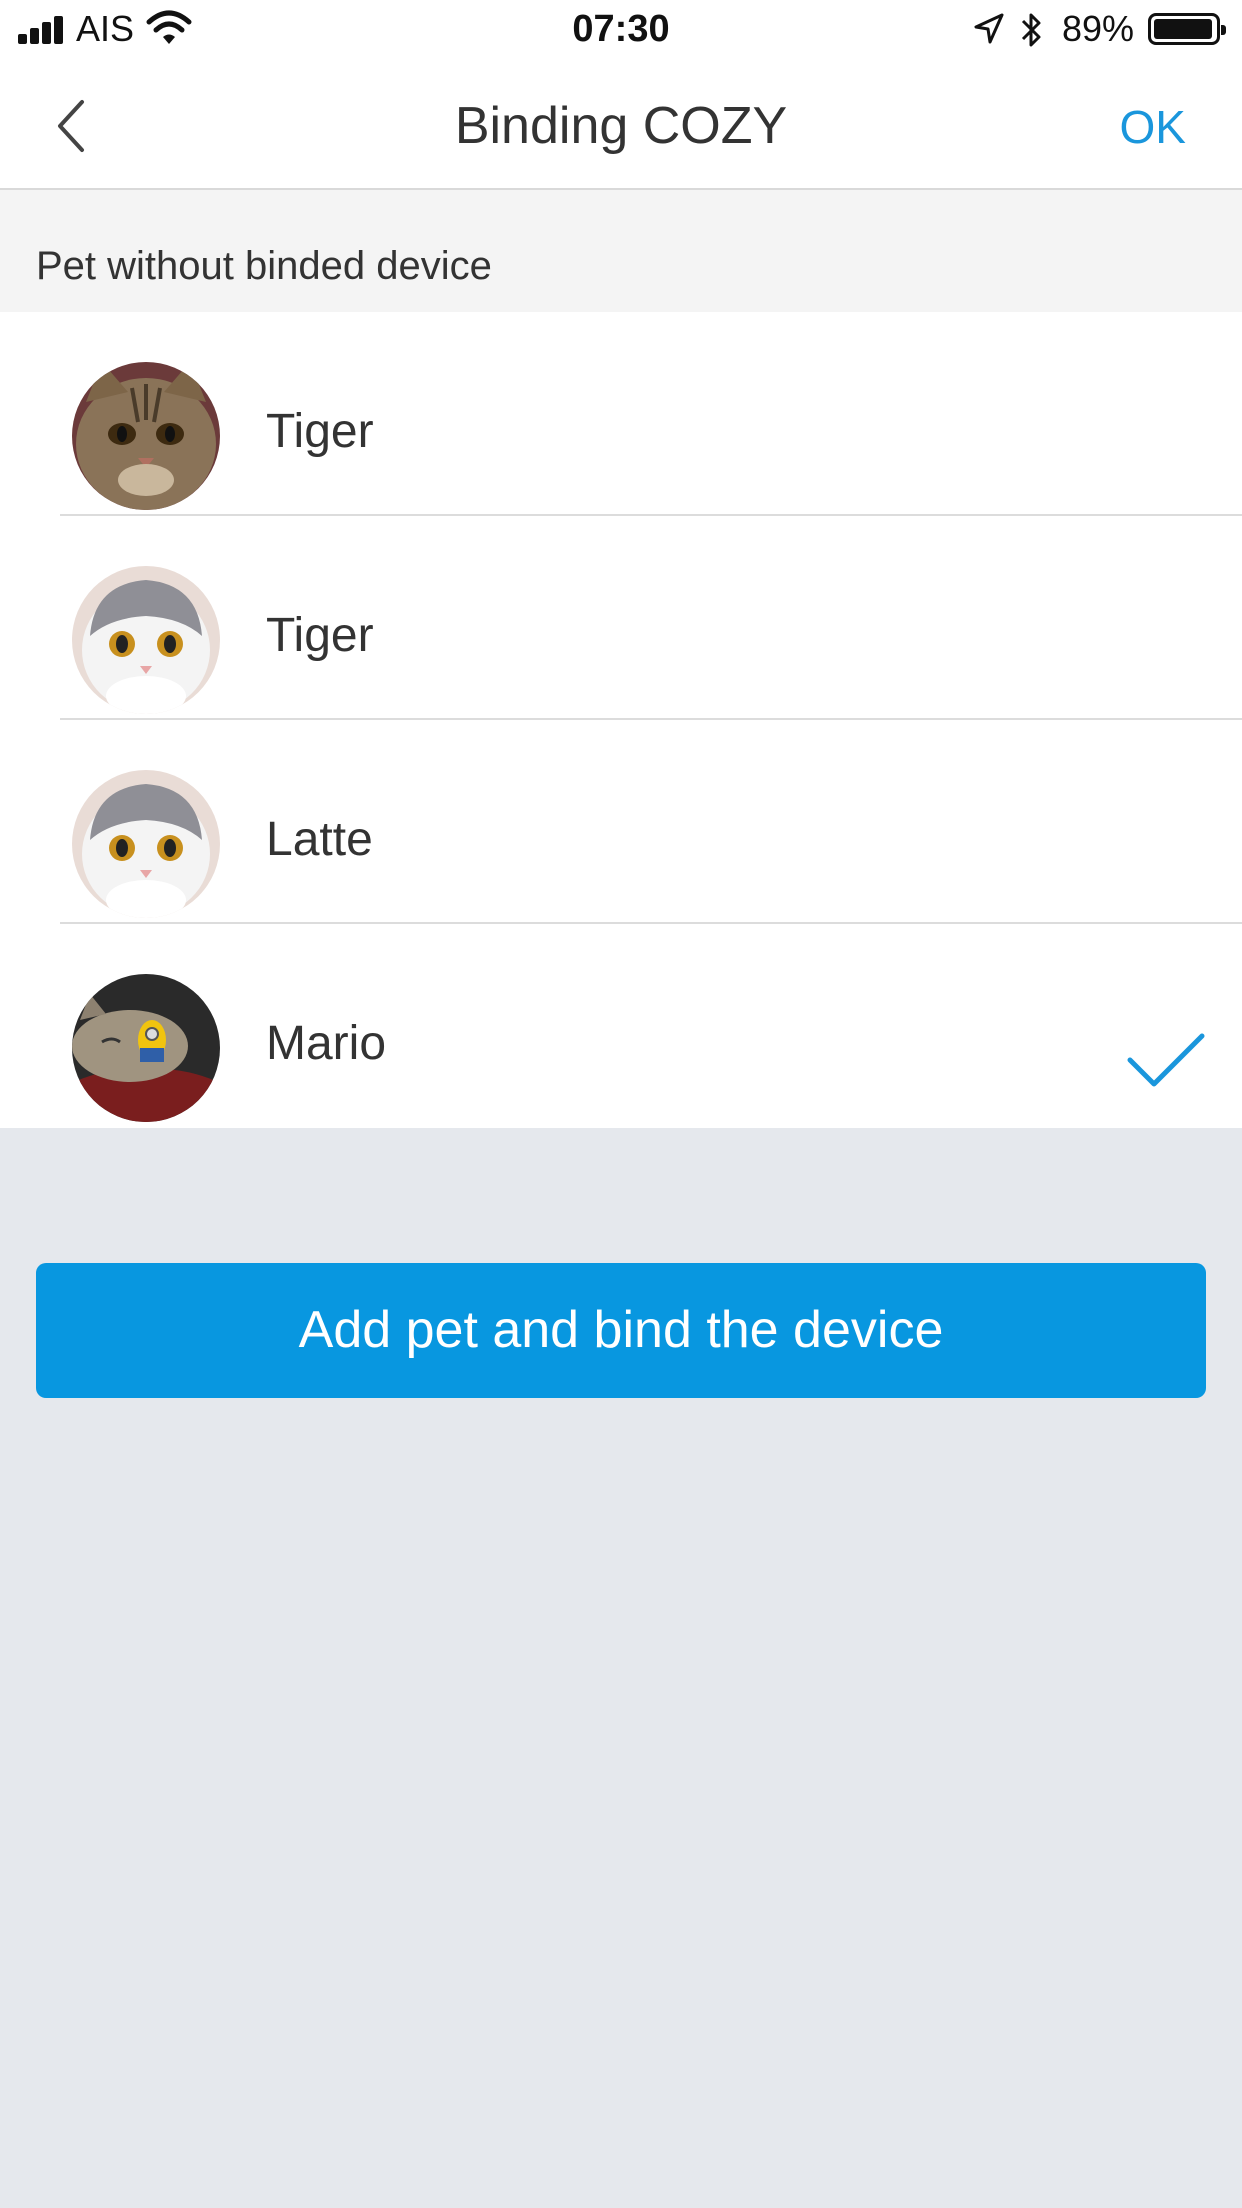 The width and height of the screenshot is (1242, 2208). Describe the element at coordinates (1031, 30) in the screenshot. I see `bluetooth-icon` at that location.